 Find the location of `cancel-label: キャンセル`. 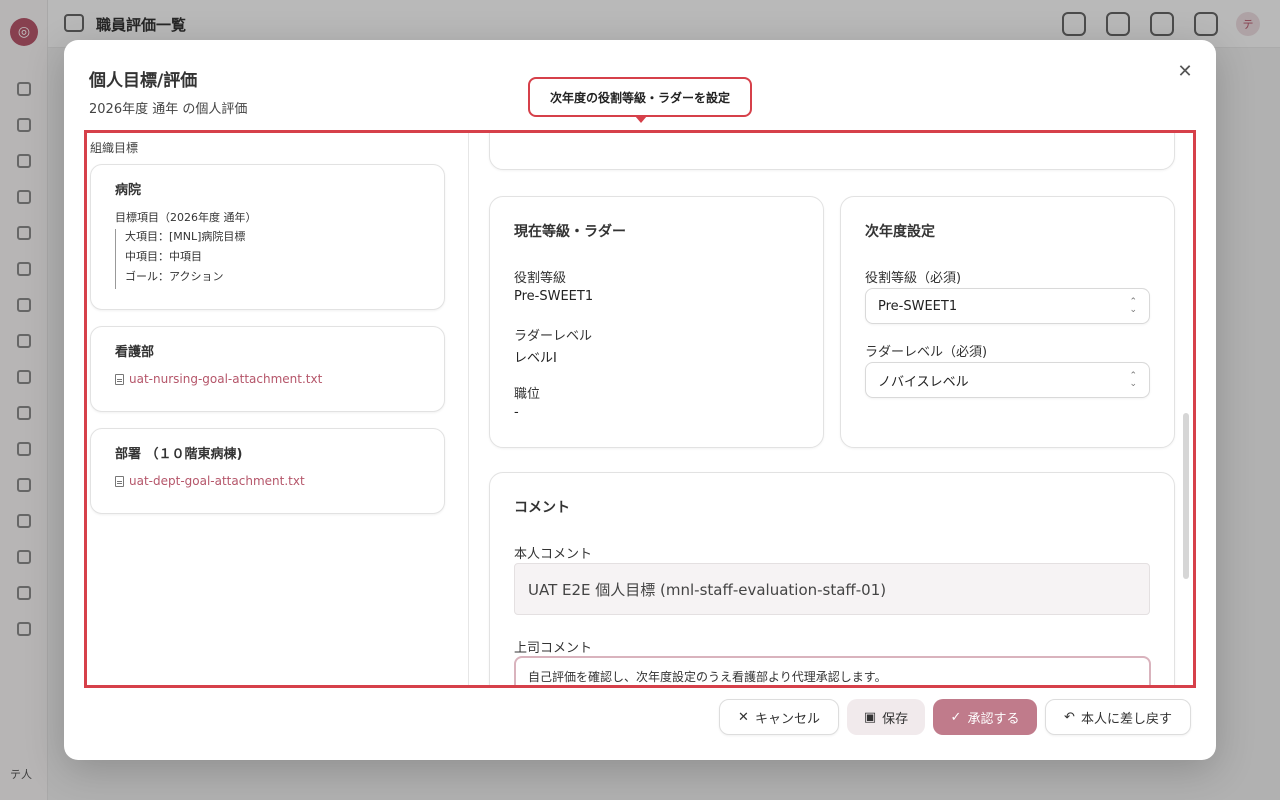

cancel-label: キャンセル is located at coordinates (787, 719).